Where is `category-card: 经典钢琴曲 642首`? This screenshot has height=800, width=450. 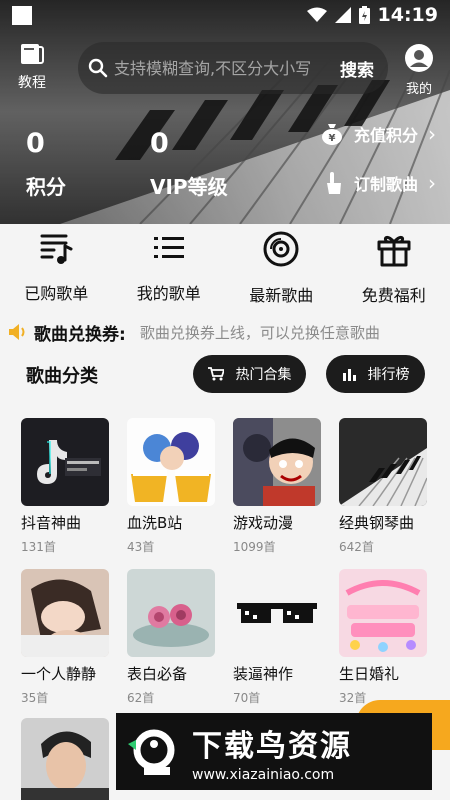
category-card: 经典钢琴曲 642首 is located at coordinates (383, 486).